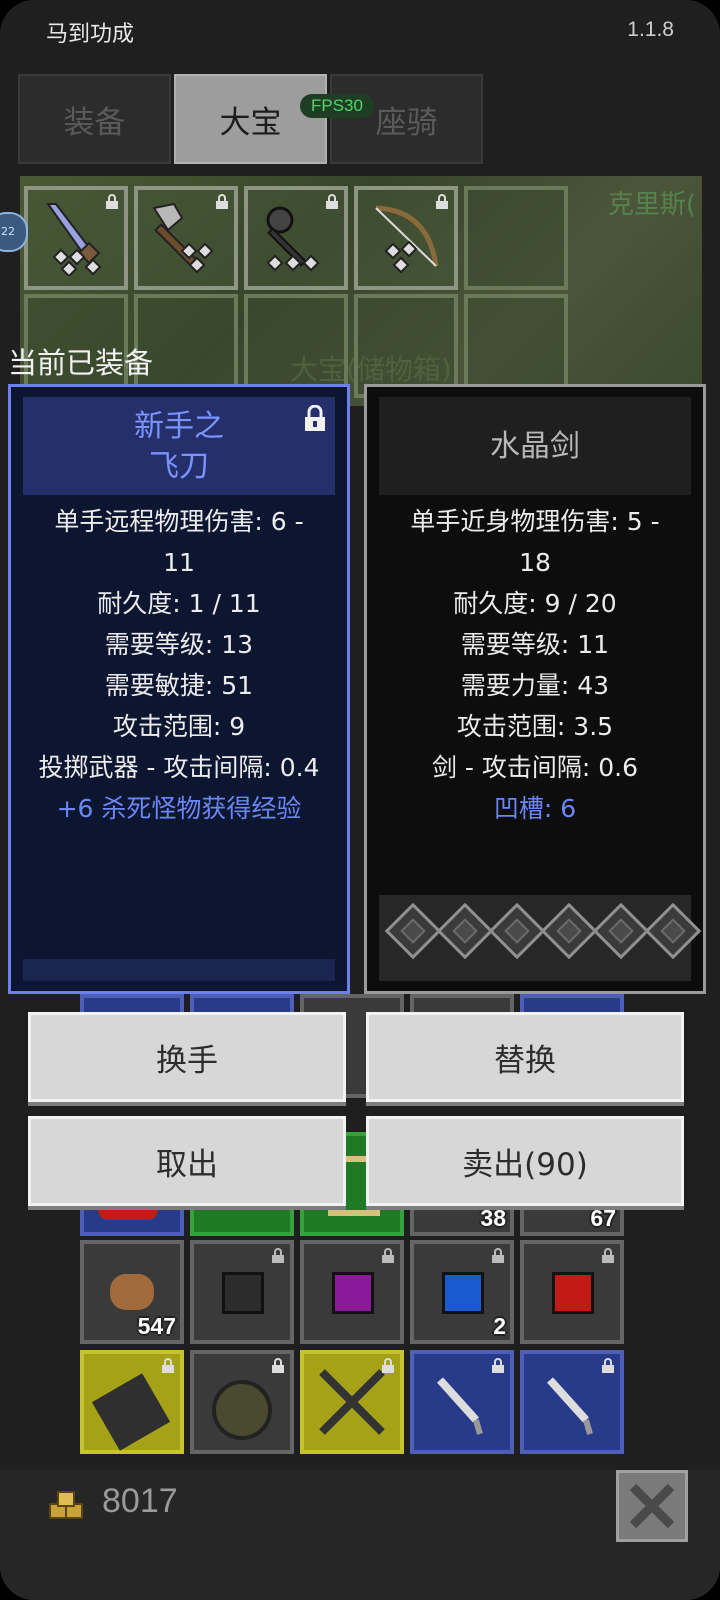  What do you see at coordinates (406, 119) in the screenshot?
I see `tab-mount: 座骑` at bounding box center [406, 119].